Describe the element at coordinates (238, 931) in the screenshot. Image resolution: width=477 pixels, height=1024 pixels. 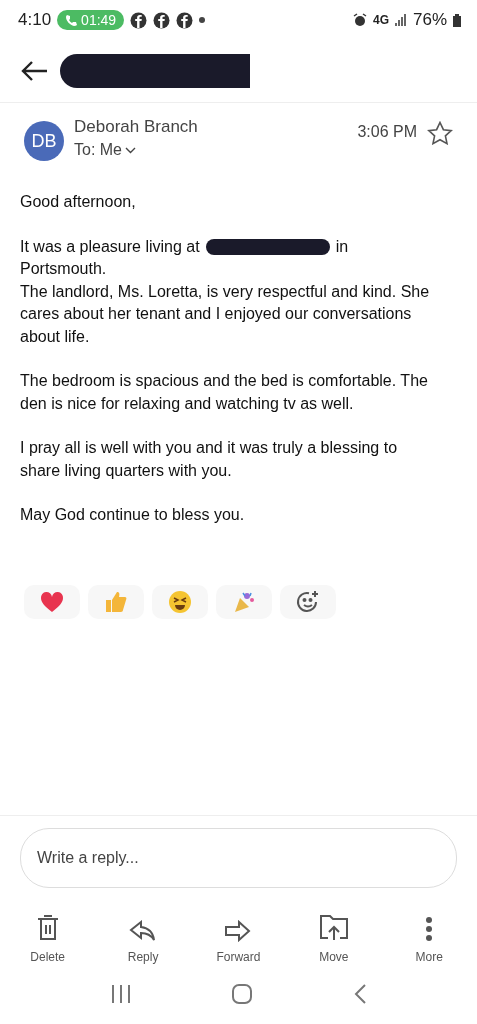
I see `forward-icon` at that location.